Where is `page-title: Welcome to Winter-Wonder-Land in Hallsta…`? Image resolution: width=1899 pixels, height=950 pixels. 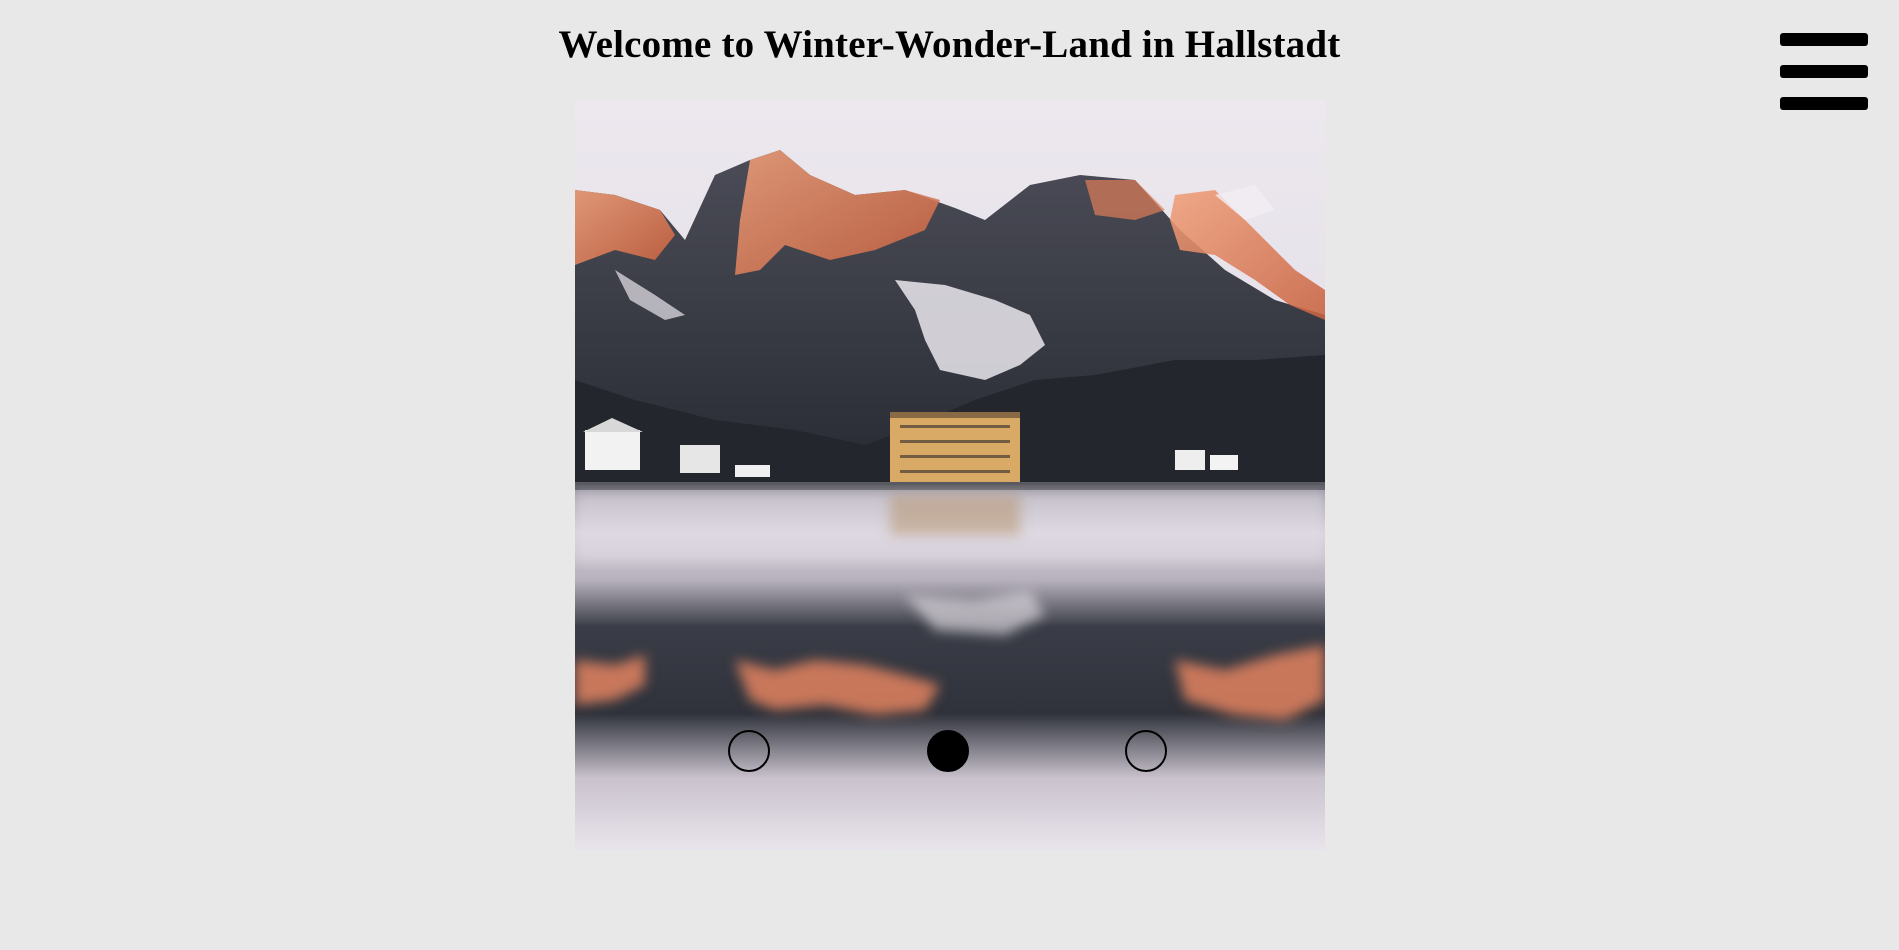
page-title: Welcome to Winter-Wonder-Land in Hallsta… is located at coordinates (949, 44).